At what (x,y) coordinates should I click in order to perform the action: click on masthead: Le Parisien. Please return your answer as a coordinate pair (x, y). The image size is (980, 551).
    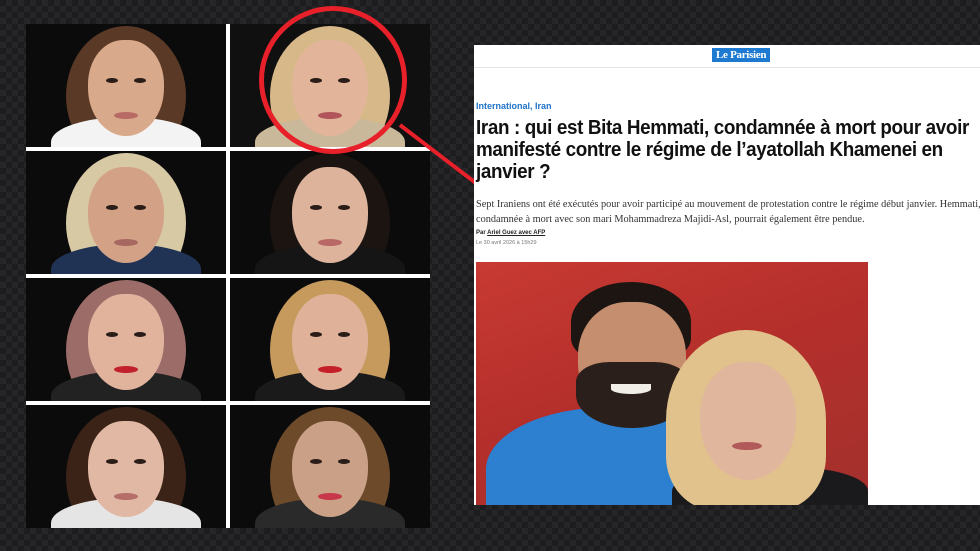
    Looking at the image, I should click on (727, 56).